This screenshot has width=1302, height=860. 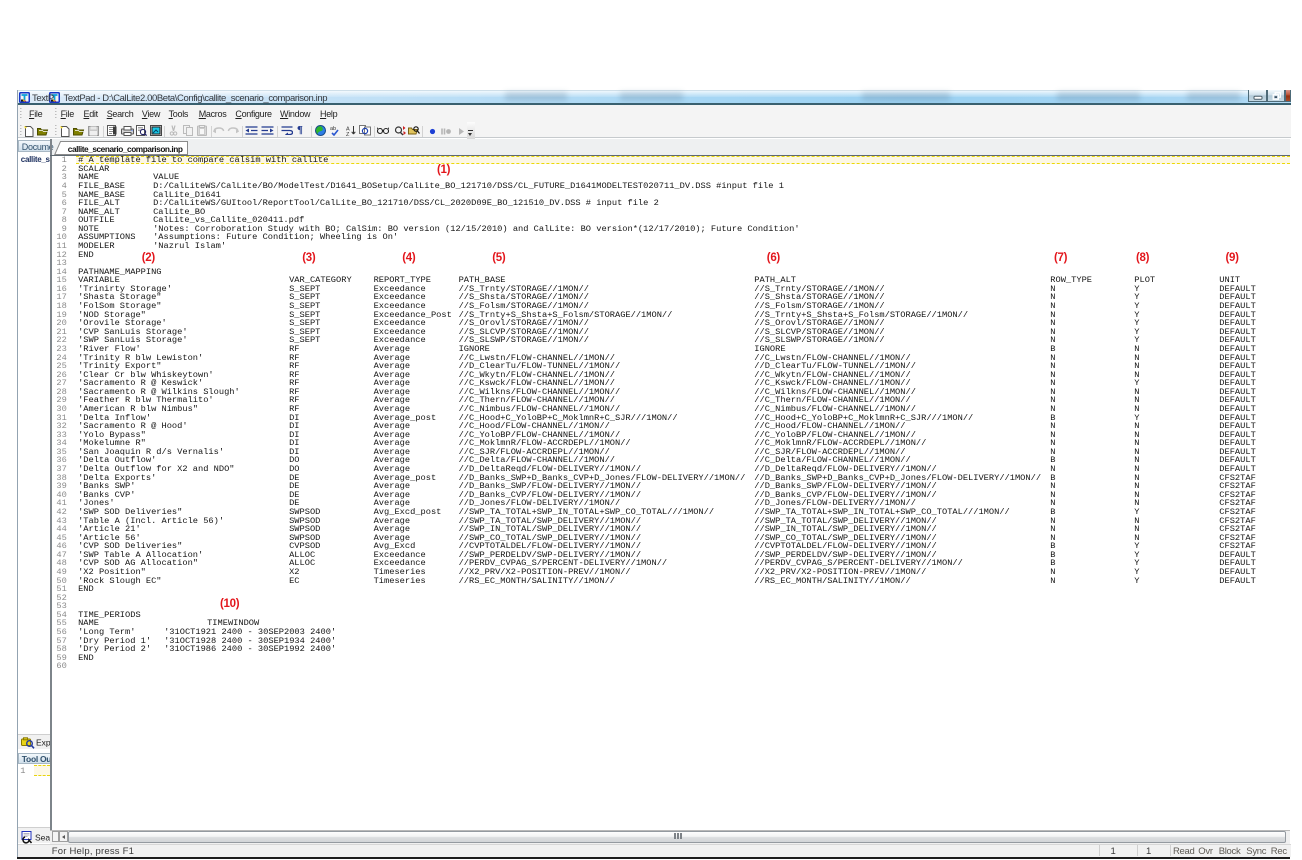 What do you see at coordinates (348, 134) in the screenshot?
I see `svg-text: Z` at bounding box center [348, 134].